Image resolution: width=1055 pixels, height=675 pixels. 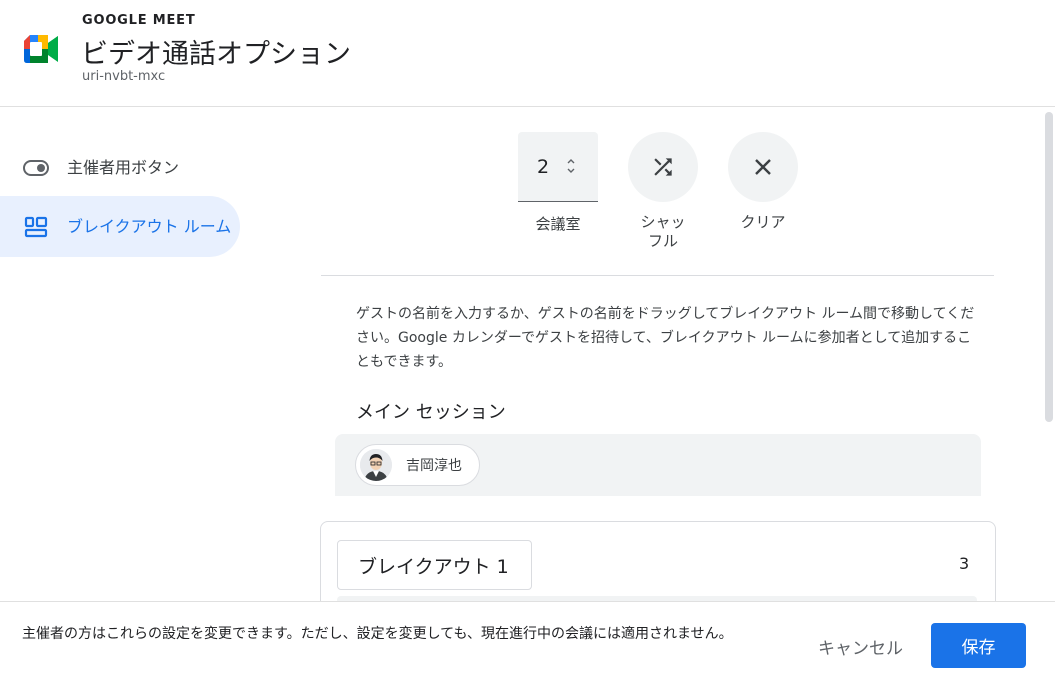 What do you see at coordinates (763, 222) in the screenshot?
I see `clear-label: クリア` at bounding box center [763, 222].